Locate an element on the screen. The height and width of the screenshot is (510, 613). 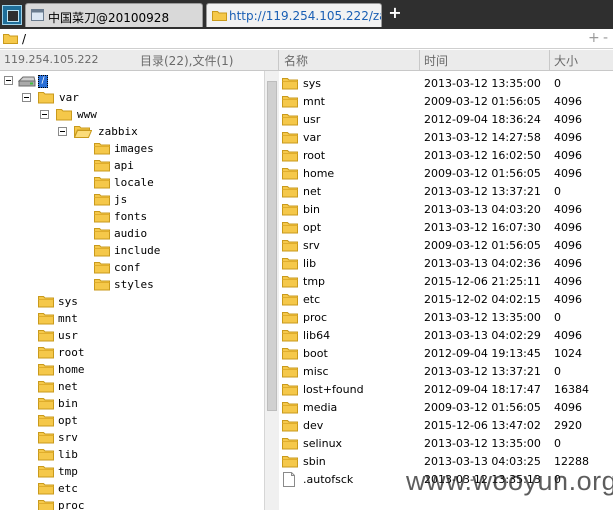
file-row: sys 2013-03-12 13:35:00 0 is located at coordinates (446, 83).